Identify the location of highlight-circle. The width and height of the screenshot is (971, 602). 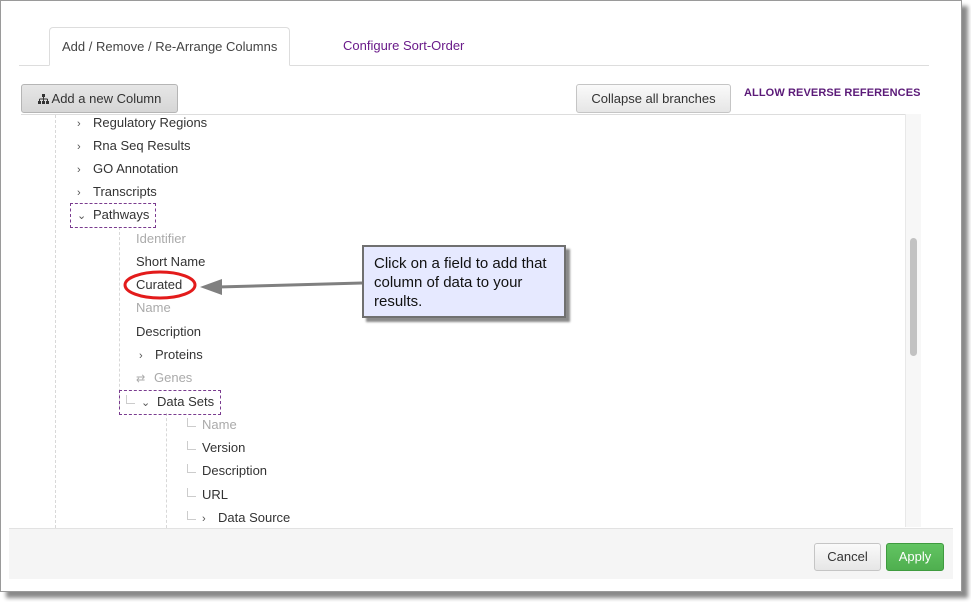
(160, 285).